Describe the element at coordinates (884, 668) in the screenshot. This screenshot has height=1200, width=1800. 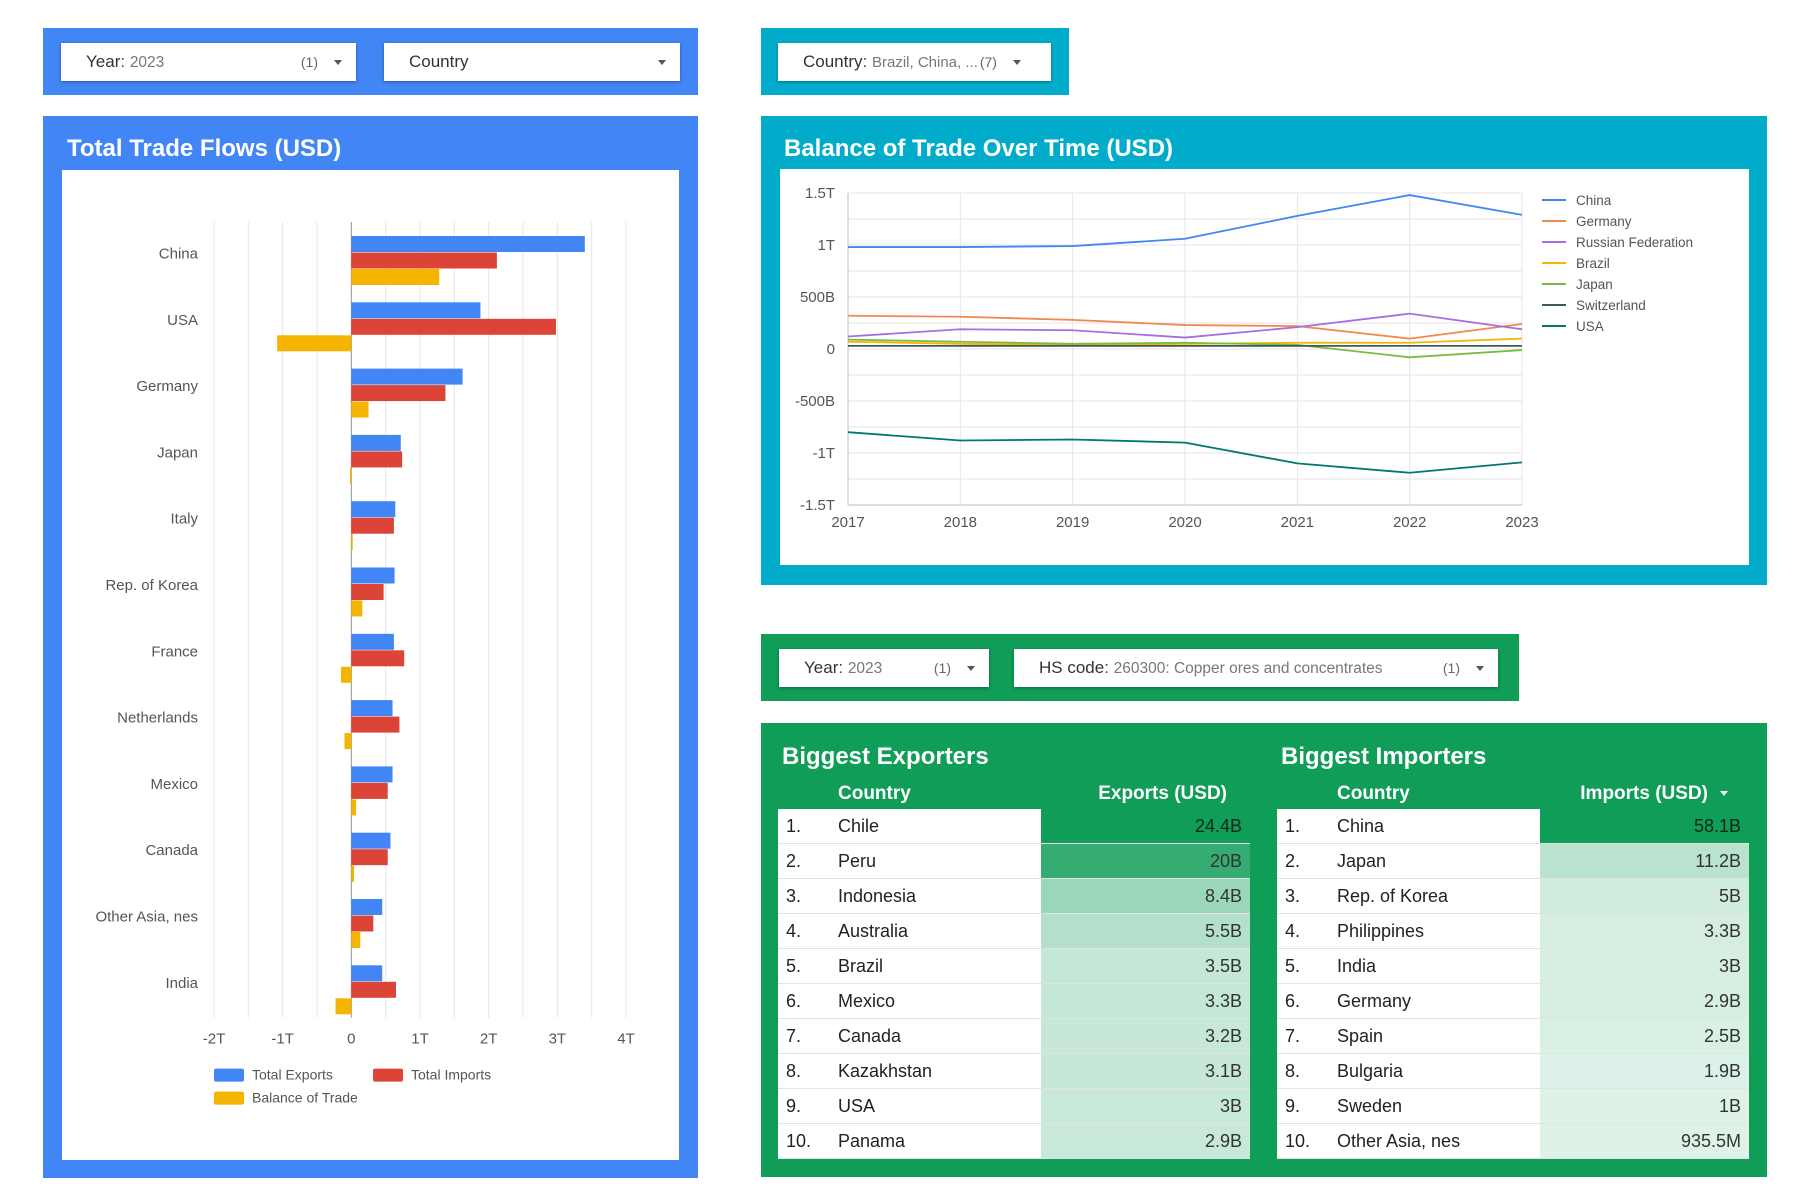
I see `hs-year-filter: Year: 2023 (1)` at that location.